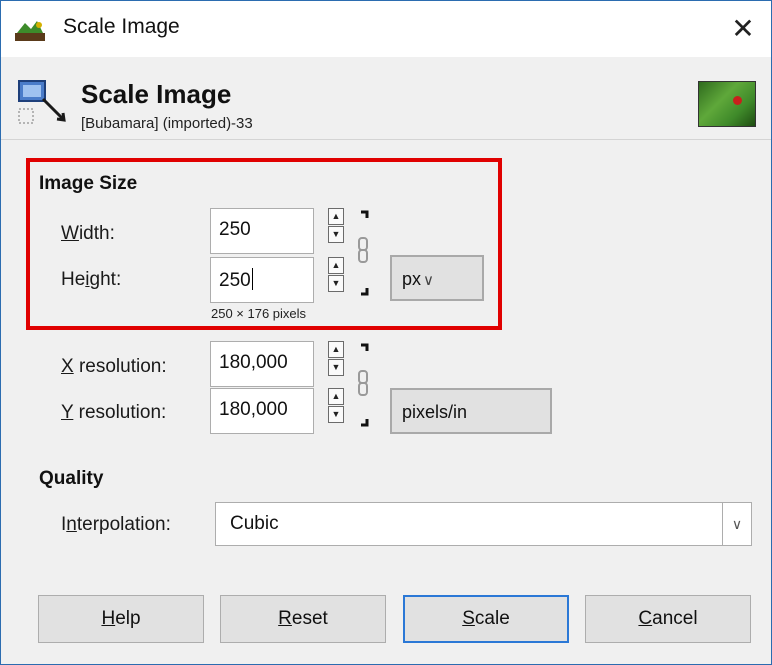 The height and width of the screenshot is (665, 772). What do you see at coordinates (259, 313) in the screenshot?
I see `pixel-size-info: 250 × 176 pixels` at bounding box center [259, 313].